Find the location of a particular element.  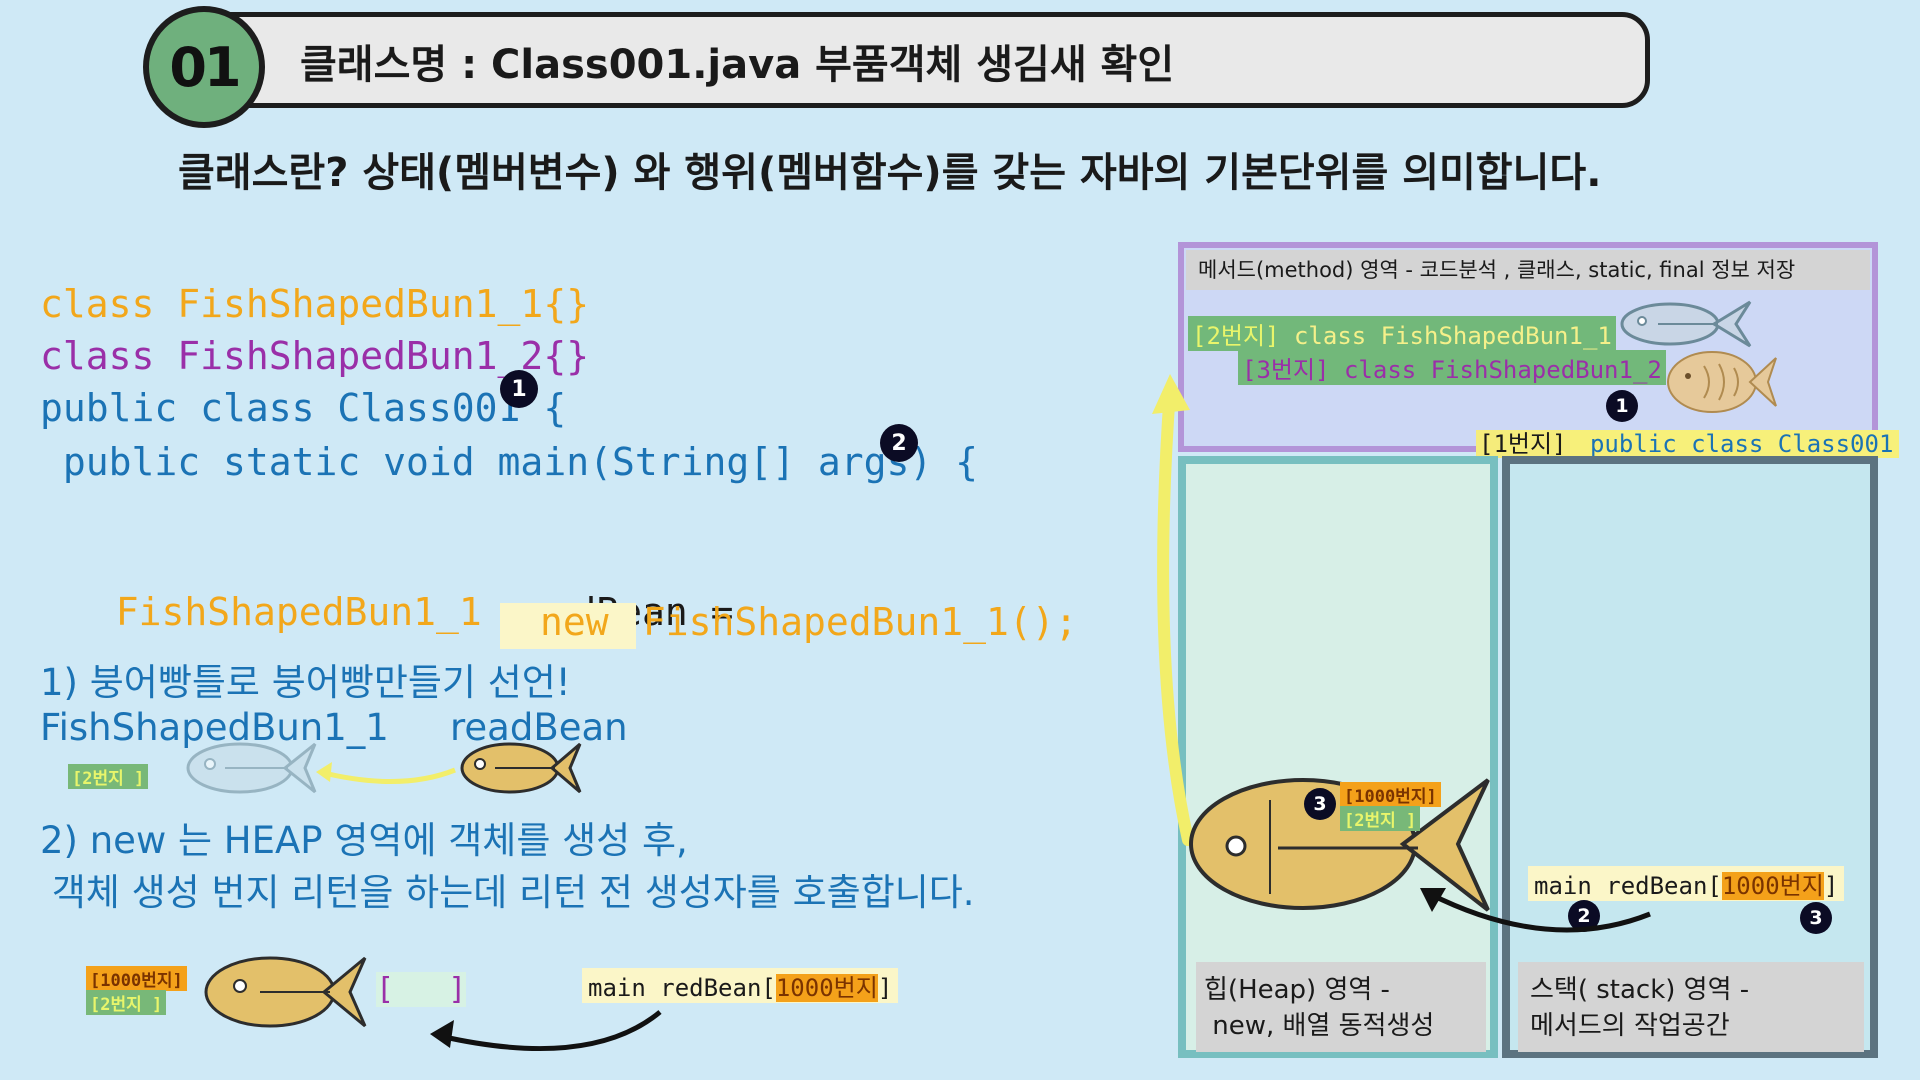

address-2: [2번지] is located at coordinates (1236, 336).